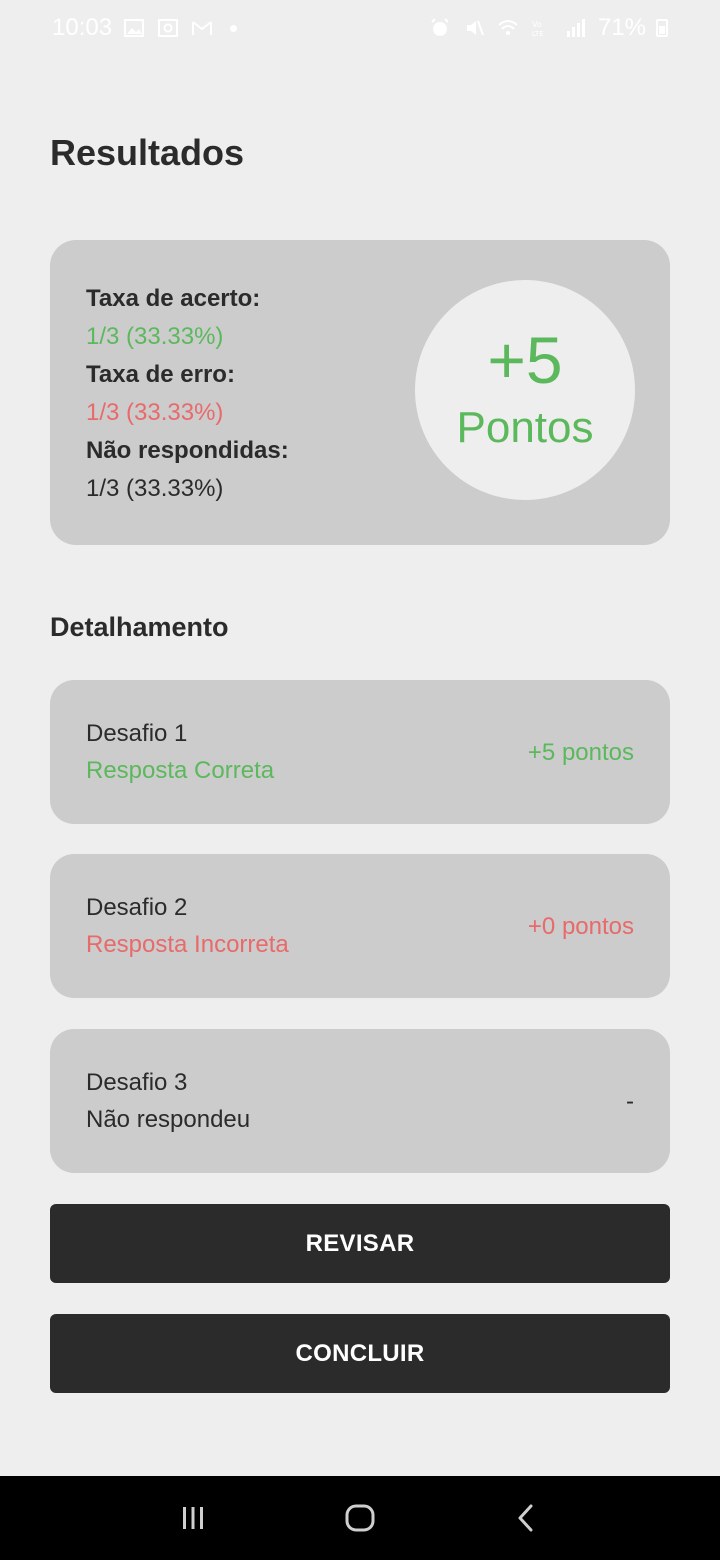 This screenshot has height=1560, width=720. I want to click on status-time: 10:03, so click(82, 27).